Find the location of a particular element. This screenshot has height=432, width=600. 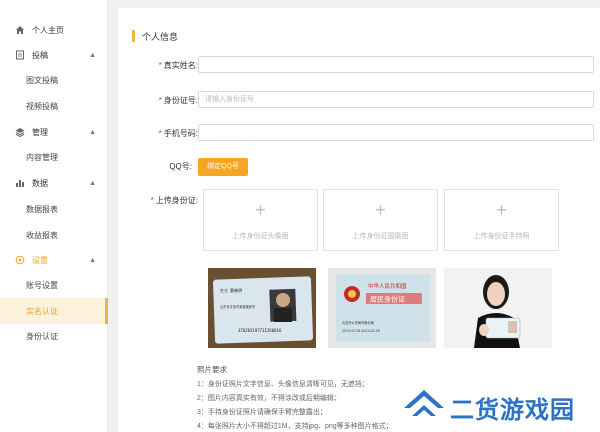

sample-back-country: 中华人民共和国 is located at coordinates (387, 286).